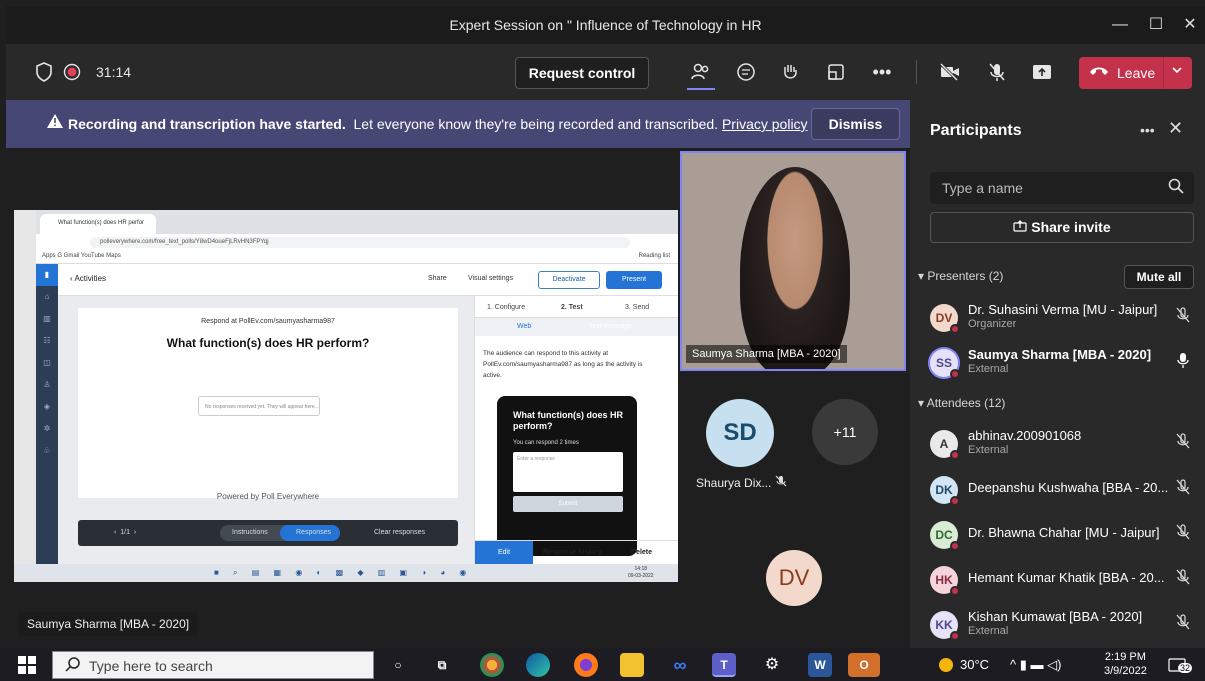  I want to click on share-invite-button: Share invite, so click(1062, 227).